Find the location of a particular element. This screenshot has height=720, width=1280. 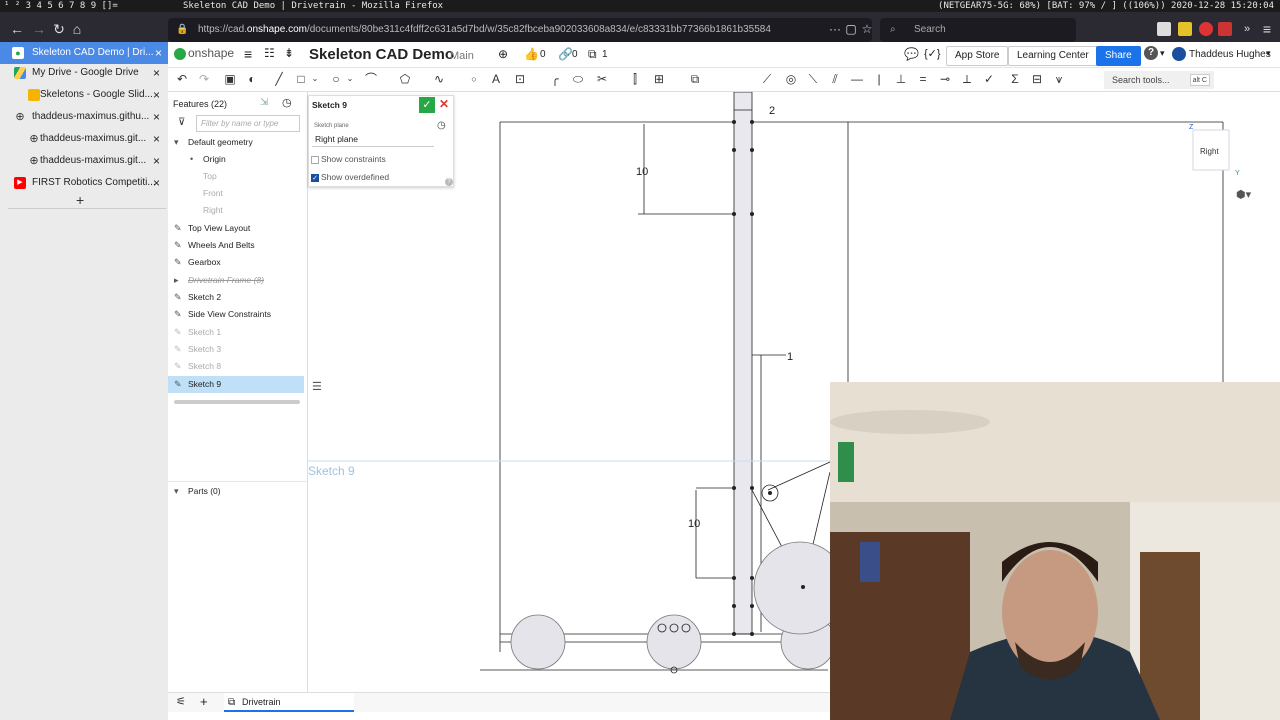

document-title: Skeleton CAD Demo is located at coordinates (381, 54).